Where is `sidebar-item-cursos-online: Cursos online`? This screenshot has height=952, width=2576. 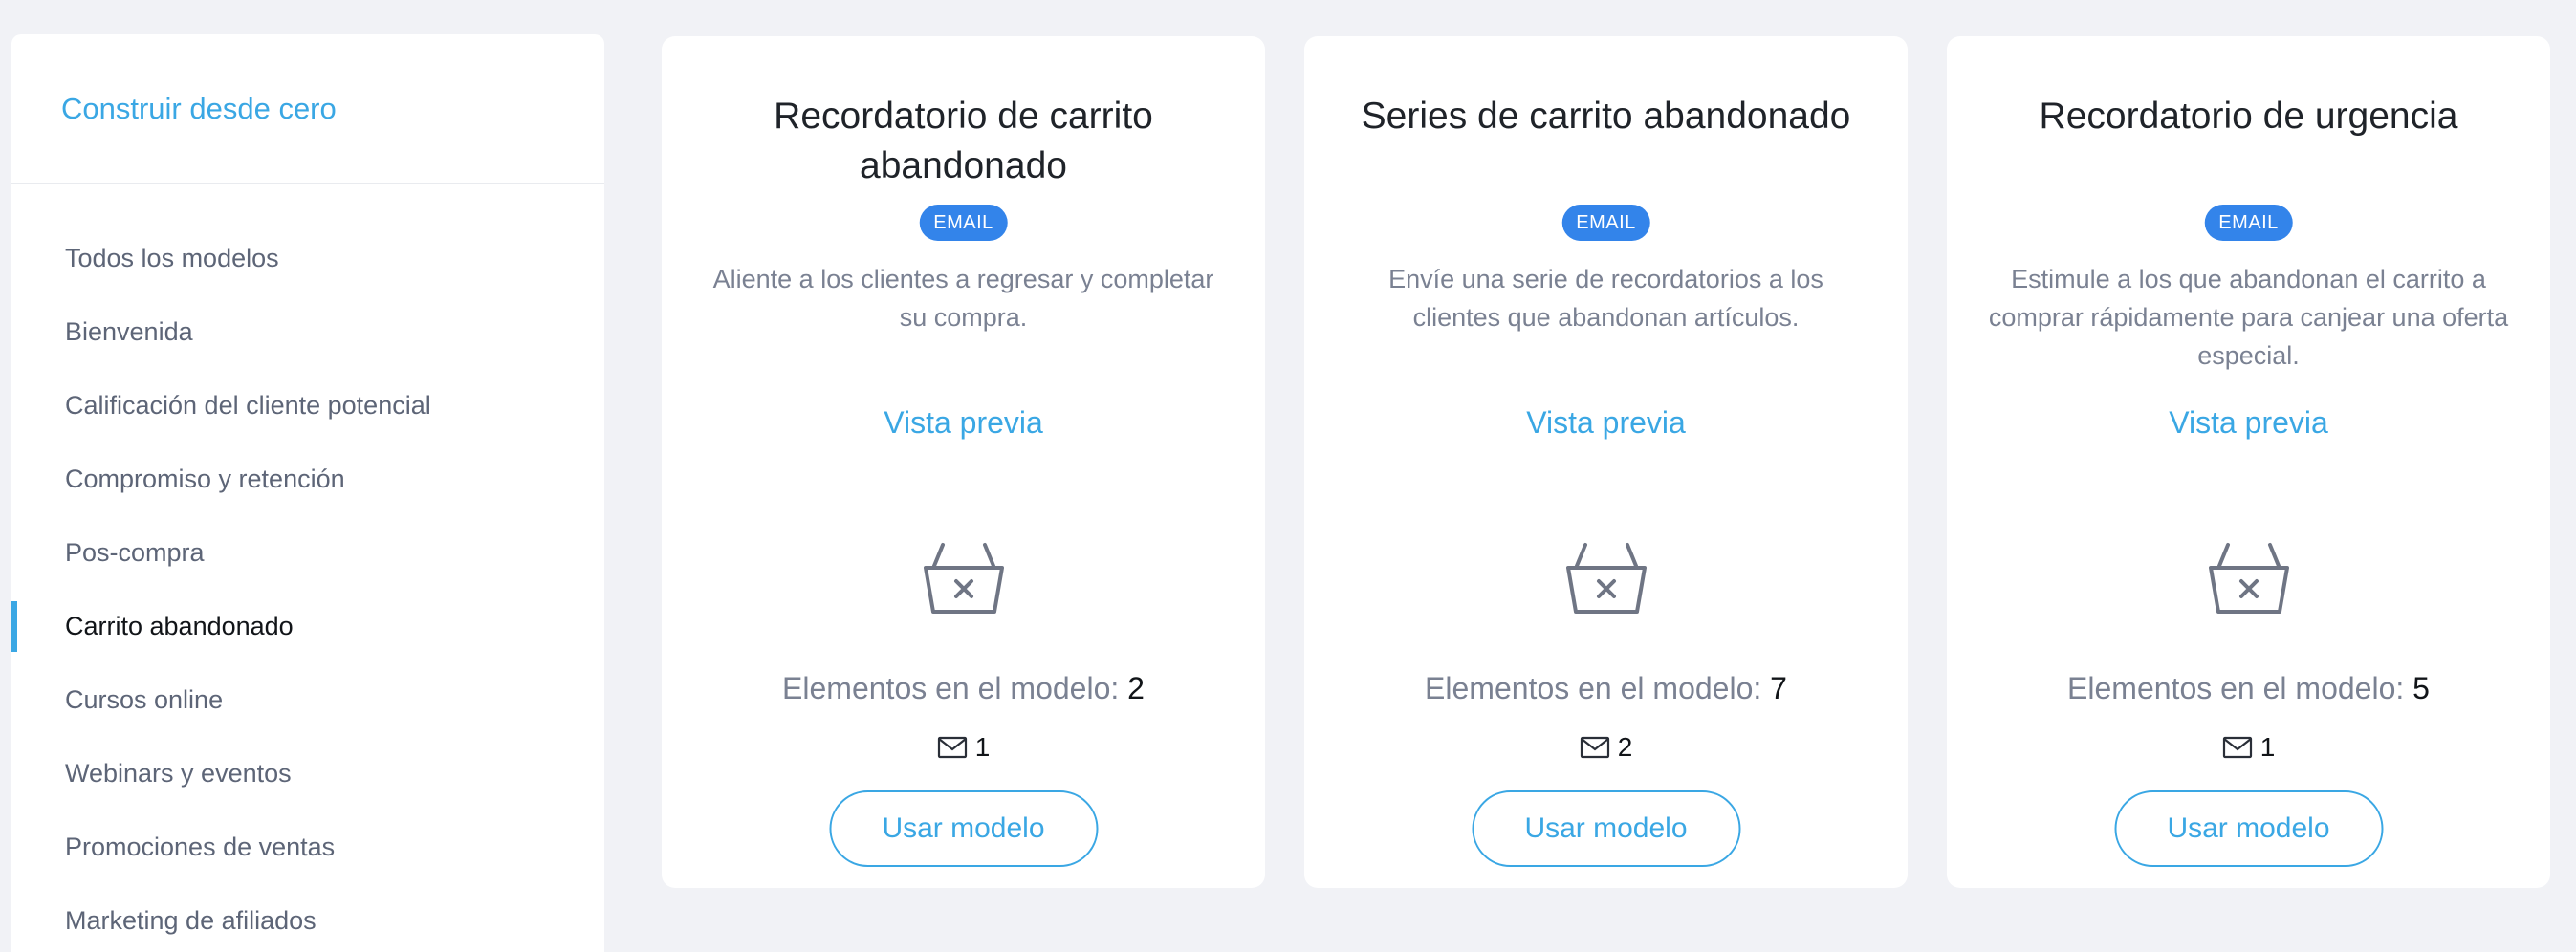 sidebar-item-cursos-online: Cursos online is located at coordinates (307, 700).